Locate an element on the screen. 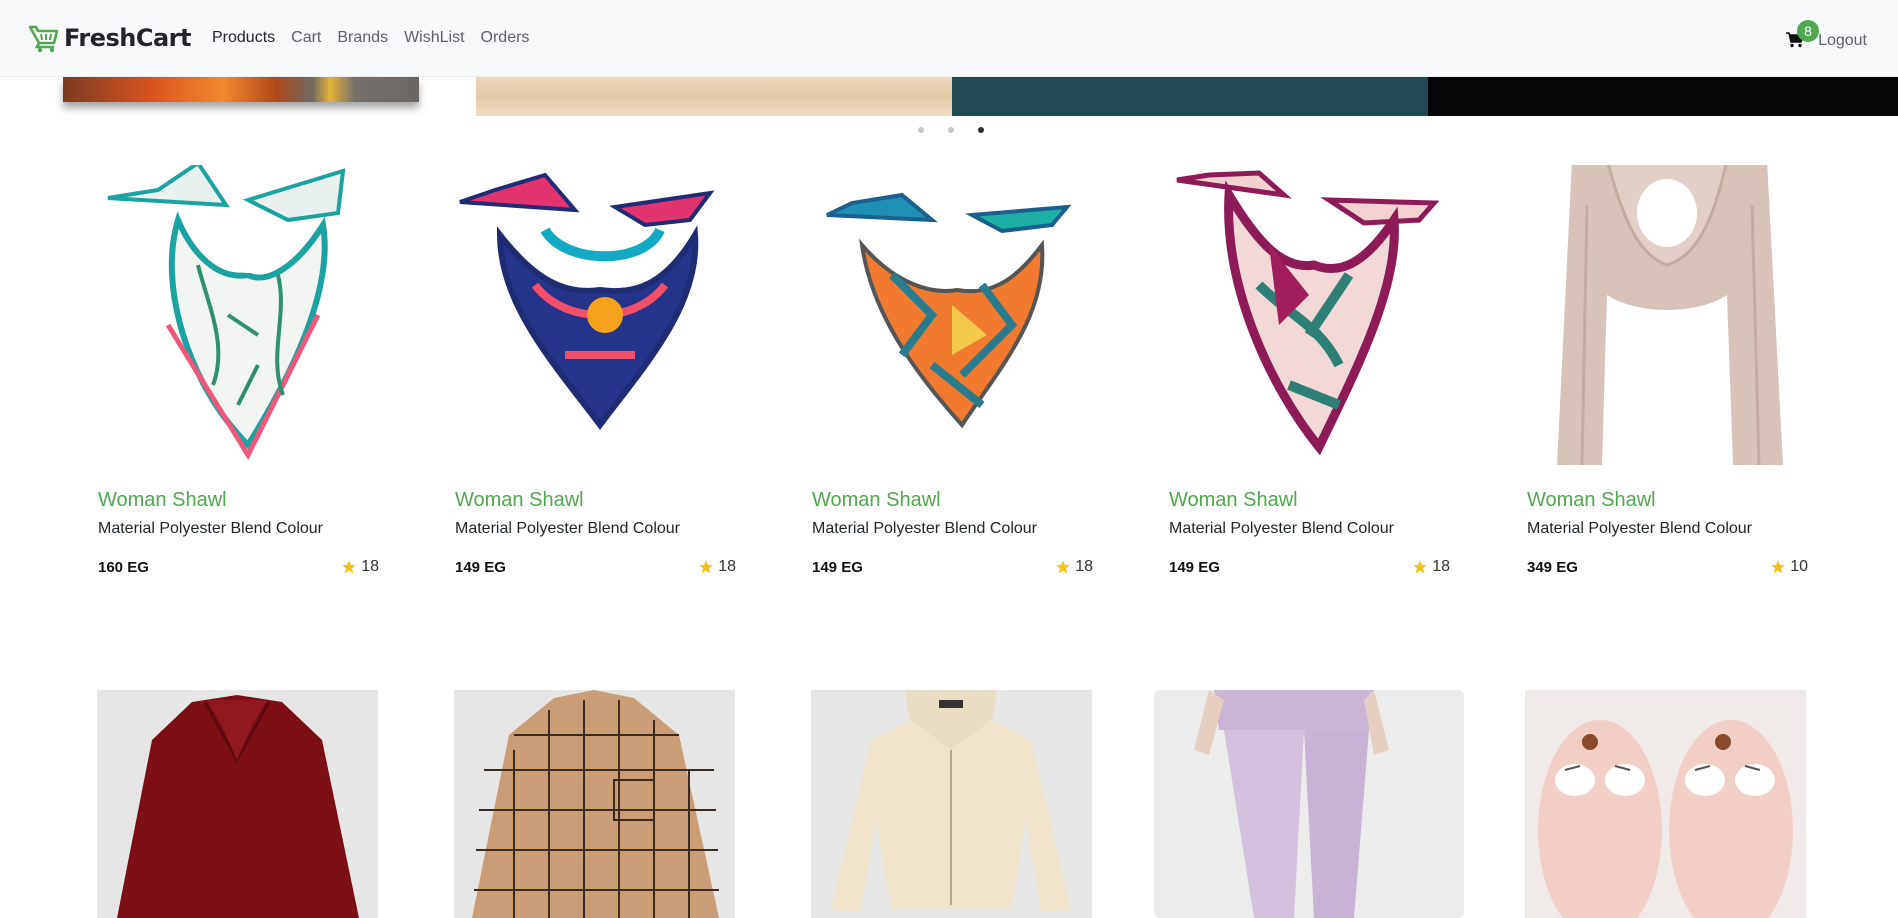 Image resolution: width=1898 pixels, height=918 pixels. product-image-lavender-tracksuit is located at coordinates (1309, 804).